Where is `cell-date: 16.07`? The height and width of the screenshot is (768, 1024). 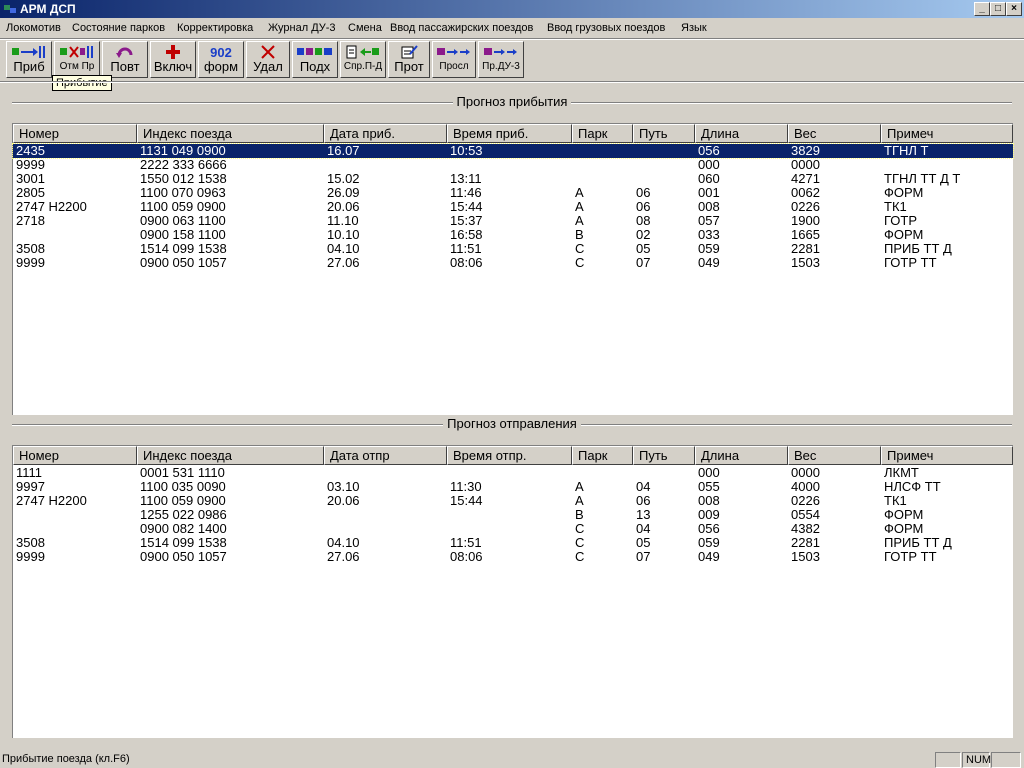 cell-date: 16.07 is located at coordinates (343, 150).